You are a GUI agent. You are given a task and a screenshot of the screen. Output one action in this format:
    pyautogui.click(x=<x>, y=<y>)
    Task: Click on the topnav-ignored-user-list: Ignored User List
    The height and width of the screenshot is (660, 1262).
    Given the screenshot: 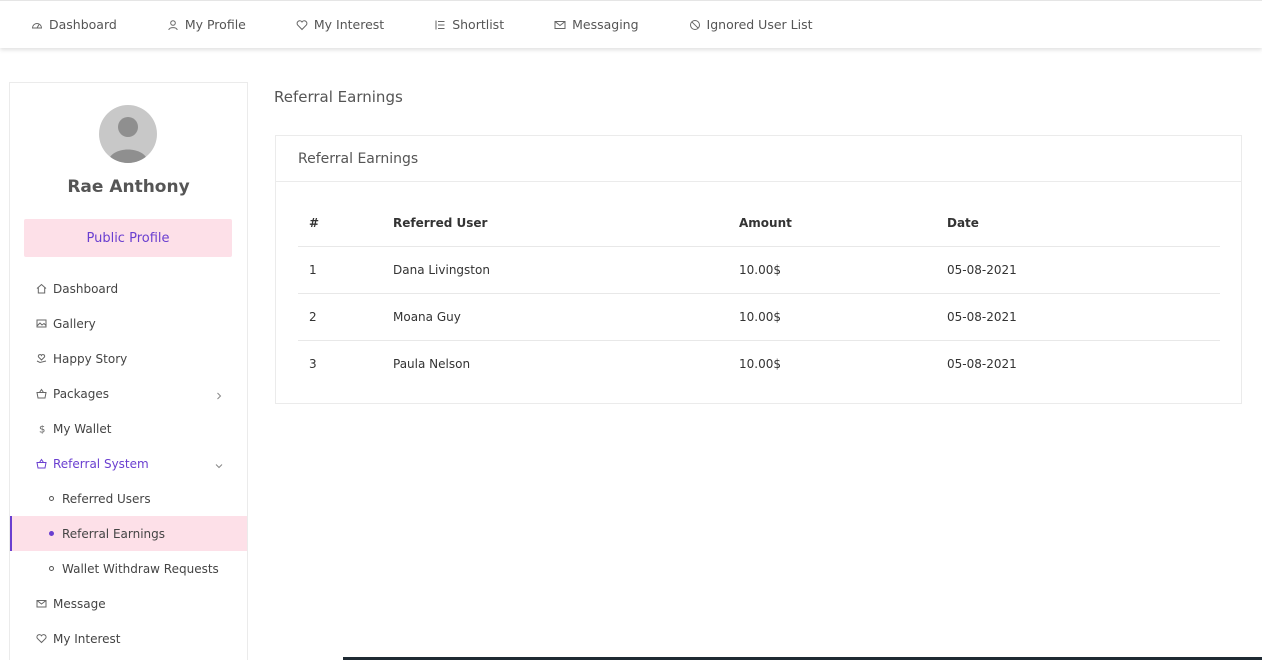 What is the action you would take?
    pyautogui.click(x=751, y=25)
    